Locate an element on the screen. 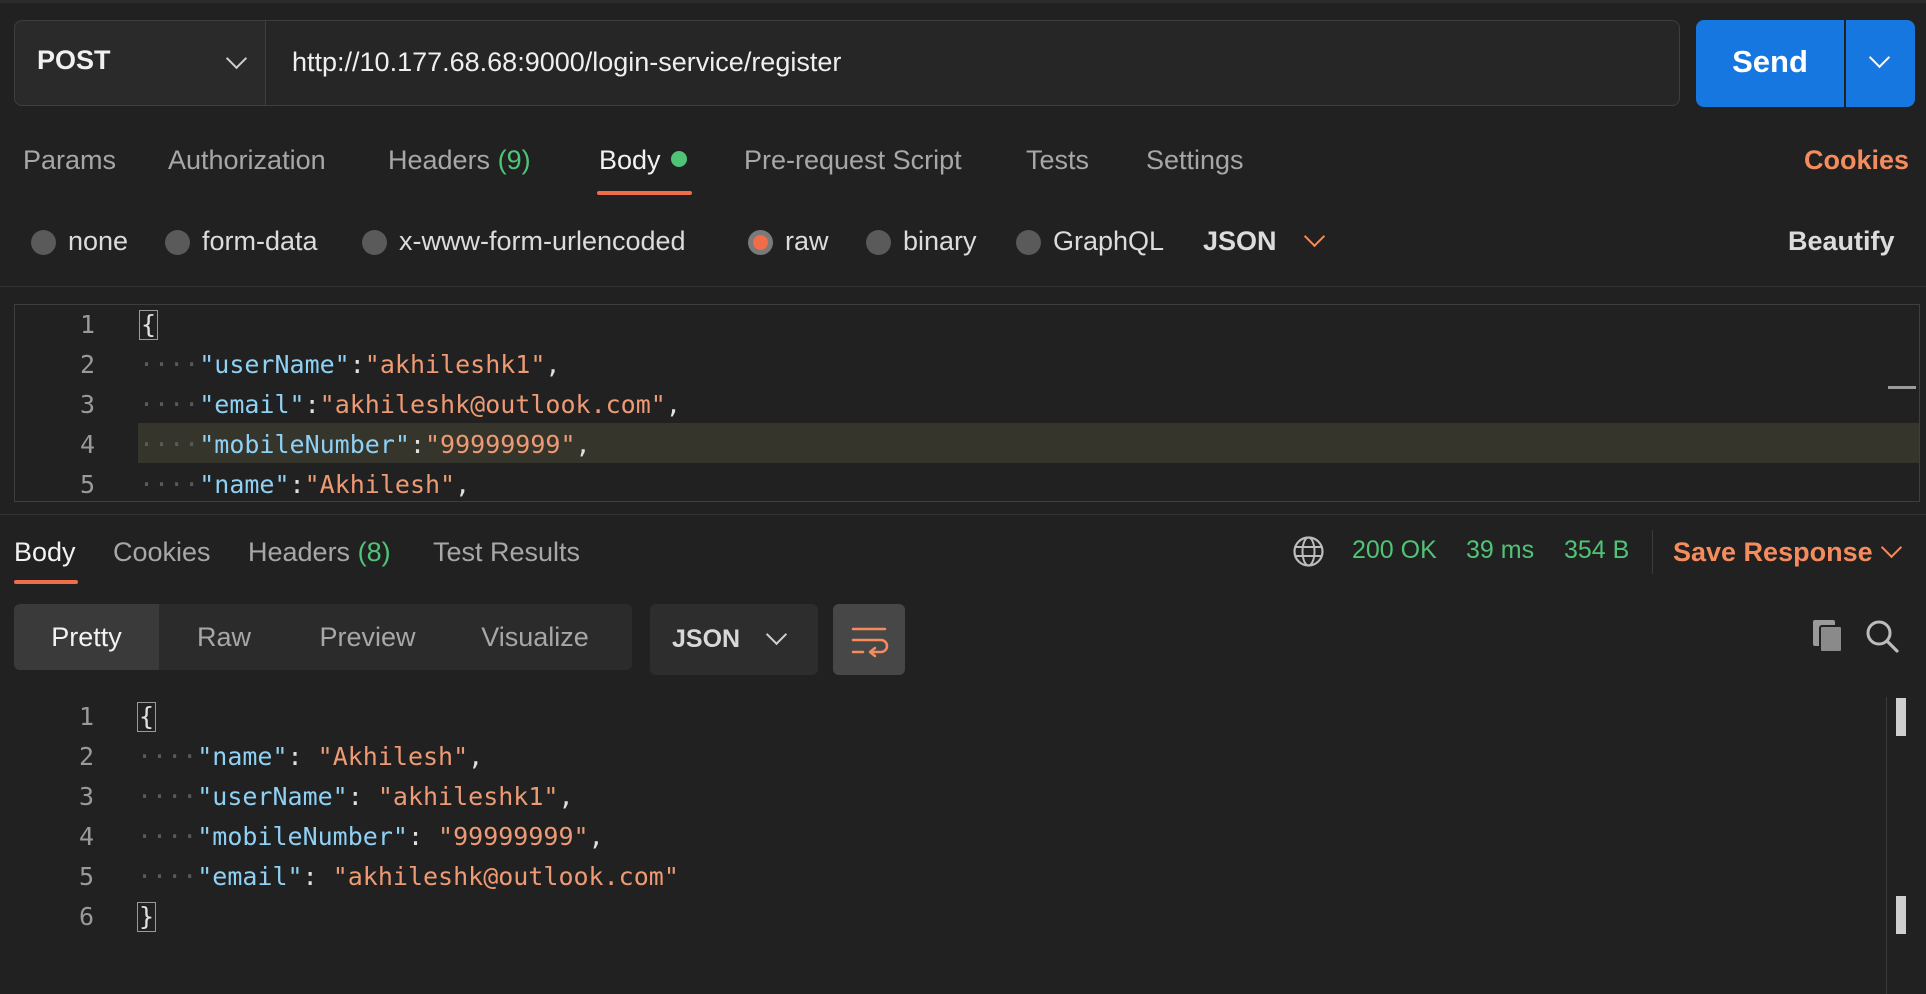 This screenshot has height=994, width=1926. active-tab-indicator is located at coordinates (644, 193).